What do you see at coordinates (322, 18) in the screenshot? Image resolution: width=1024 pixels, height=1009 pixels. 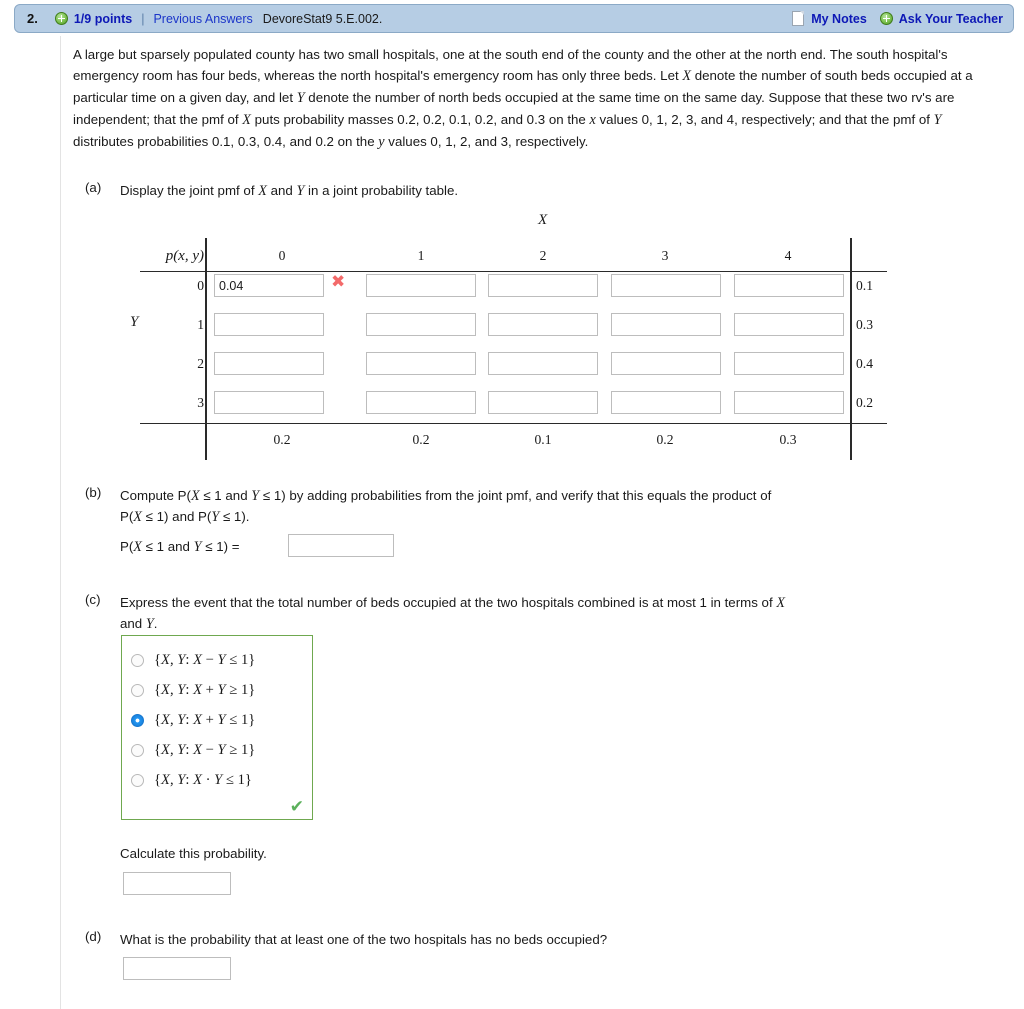 I see `question-code: DevoreStat9 5.E.002.` at bounding box center [322, 18].